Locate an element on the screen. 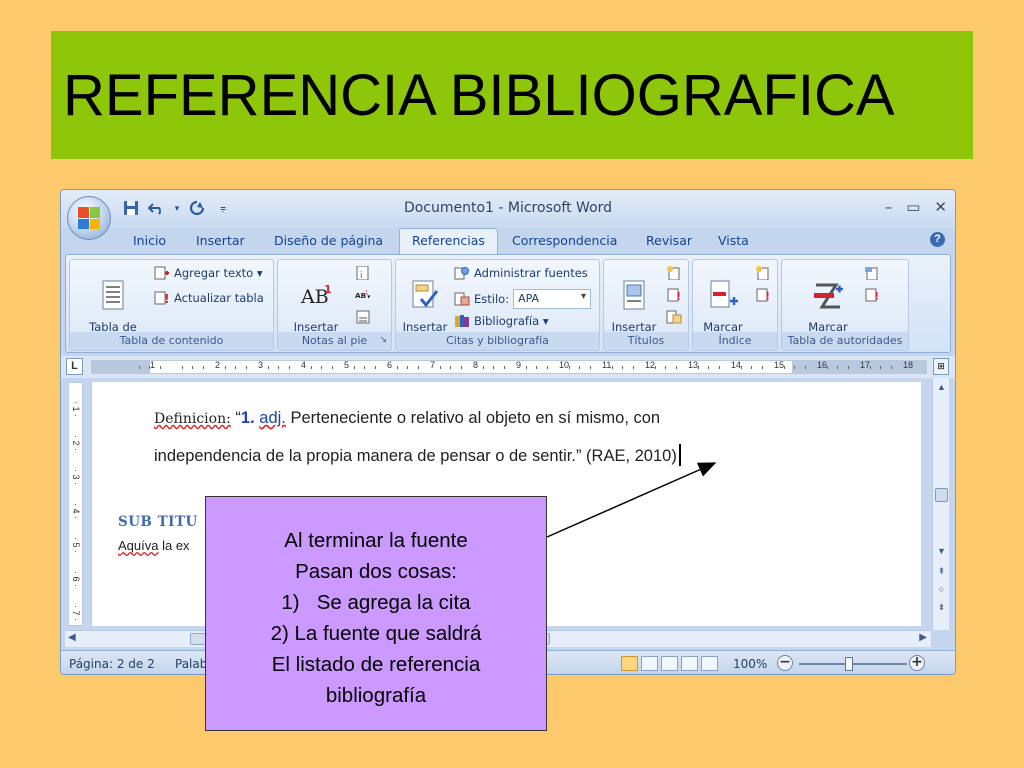 The width and height of the screenshot is (1024, 768). office-logo-icon is located at coordinates (89, 218).